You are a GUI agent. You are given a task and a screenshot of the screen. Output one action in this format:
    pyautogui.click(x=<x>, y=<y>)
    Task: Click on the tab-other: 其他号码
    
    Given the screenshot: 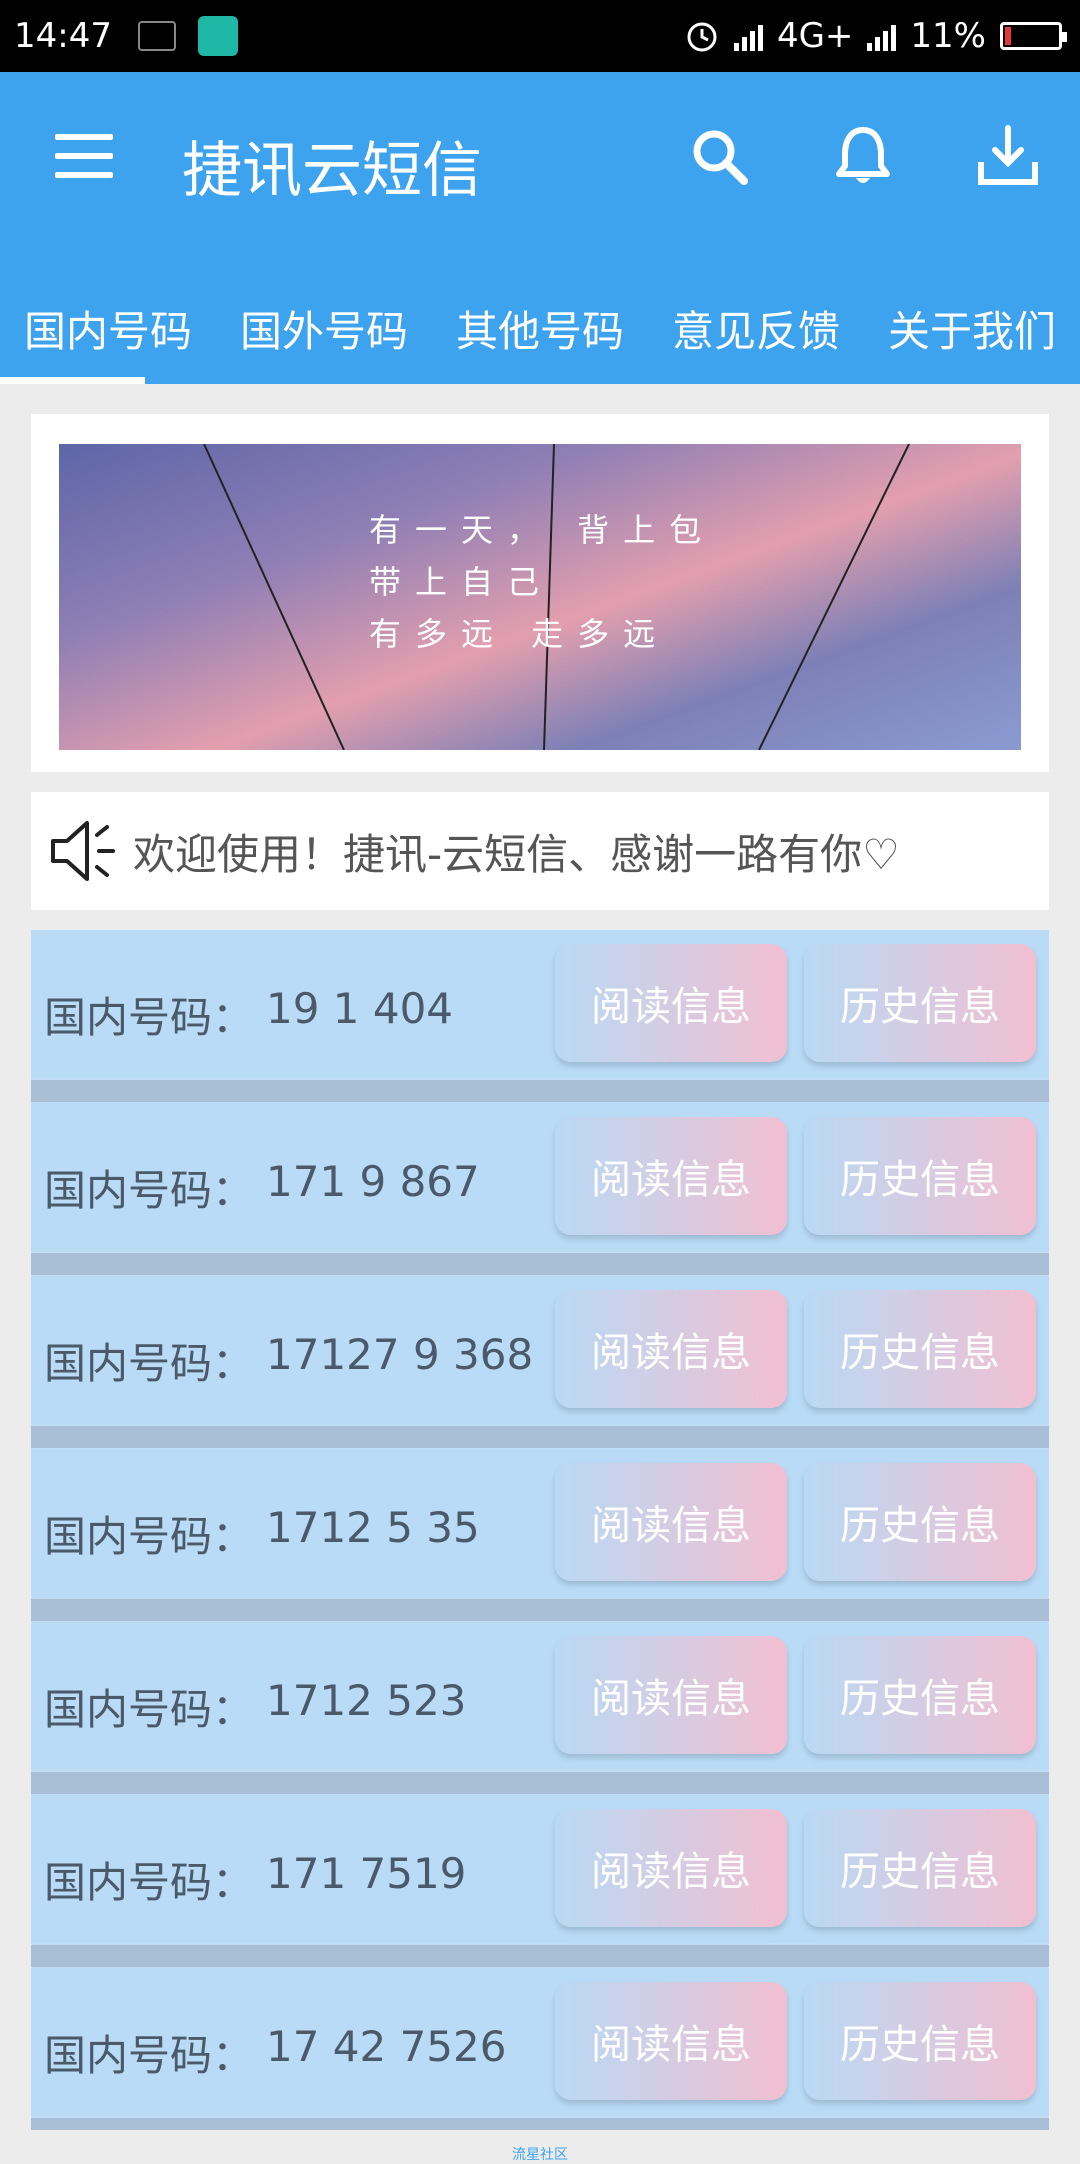 What is the action you would take?
    pyautogui.click(x=540, y=333)
    